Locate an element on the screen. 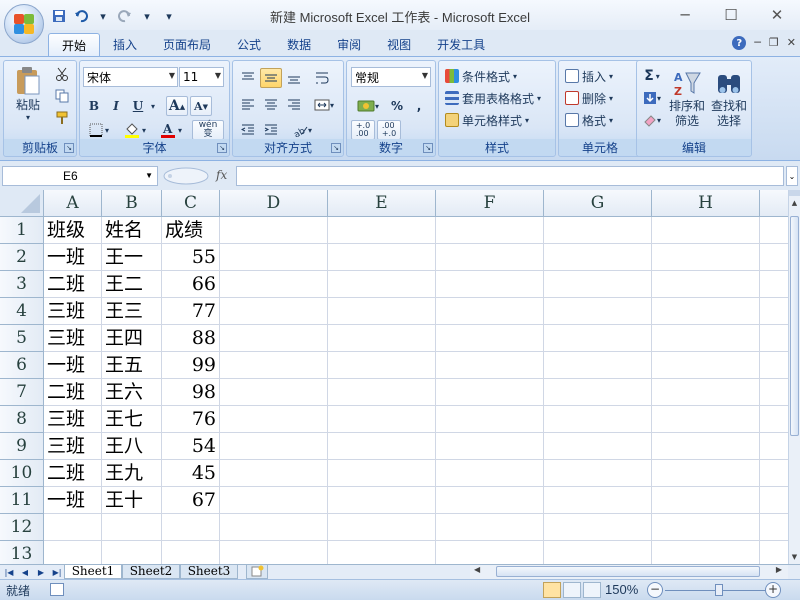 This screenshot has width=800, height=600. column-header-F: F is located at coordinates (490, 203).